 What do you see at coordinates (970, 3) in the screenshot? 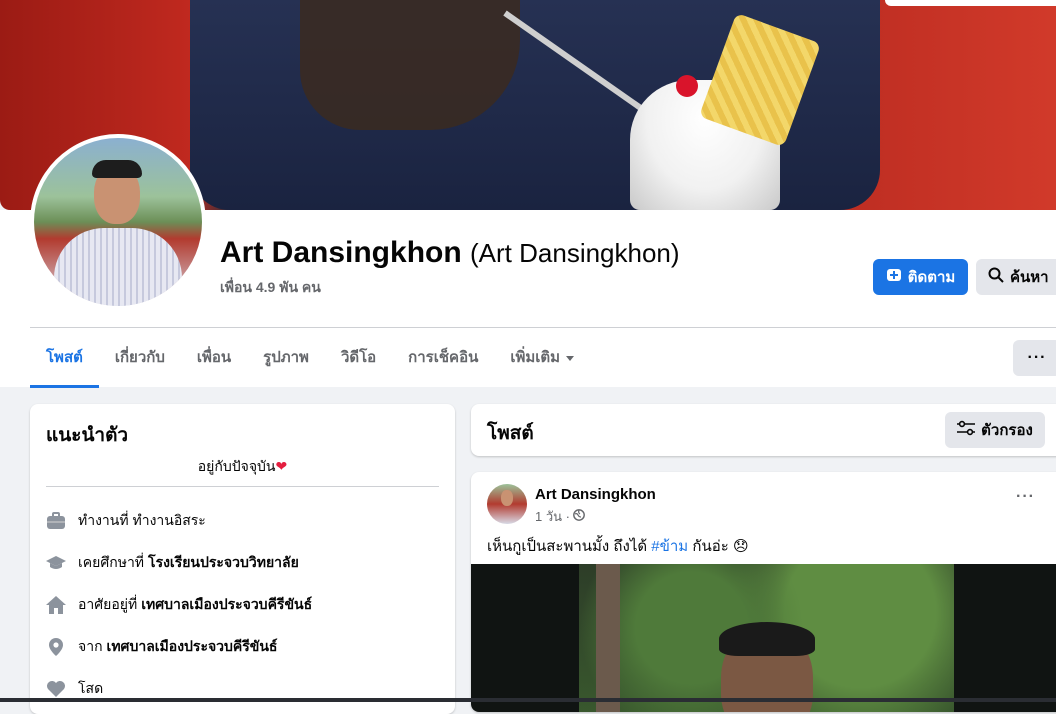
I see `top-strip` at bounding box center [970, 3].